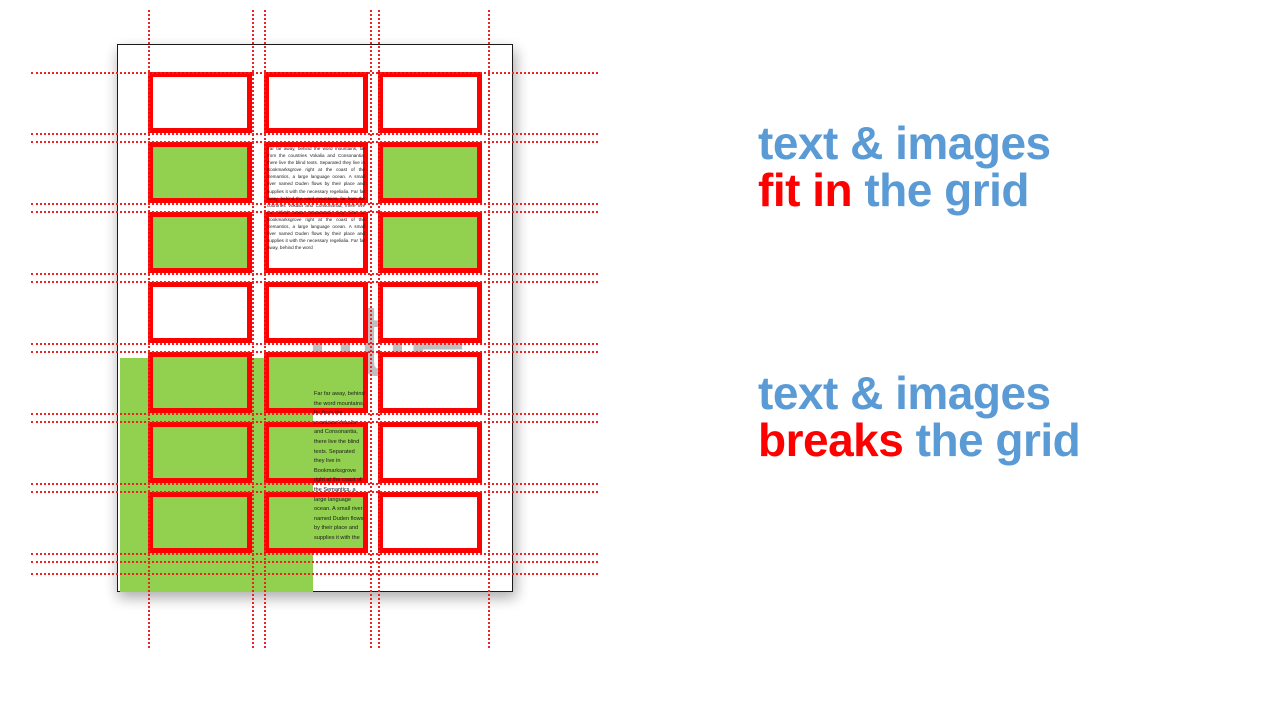  Describe the element at coordinates (430, 172) in the screenshot. I see `grid-cell-r1-c2` at that location.